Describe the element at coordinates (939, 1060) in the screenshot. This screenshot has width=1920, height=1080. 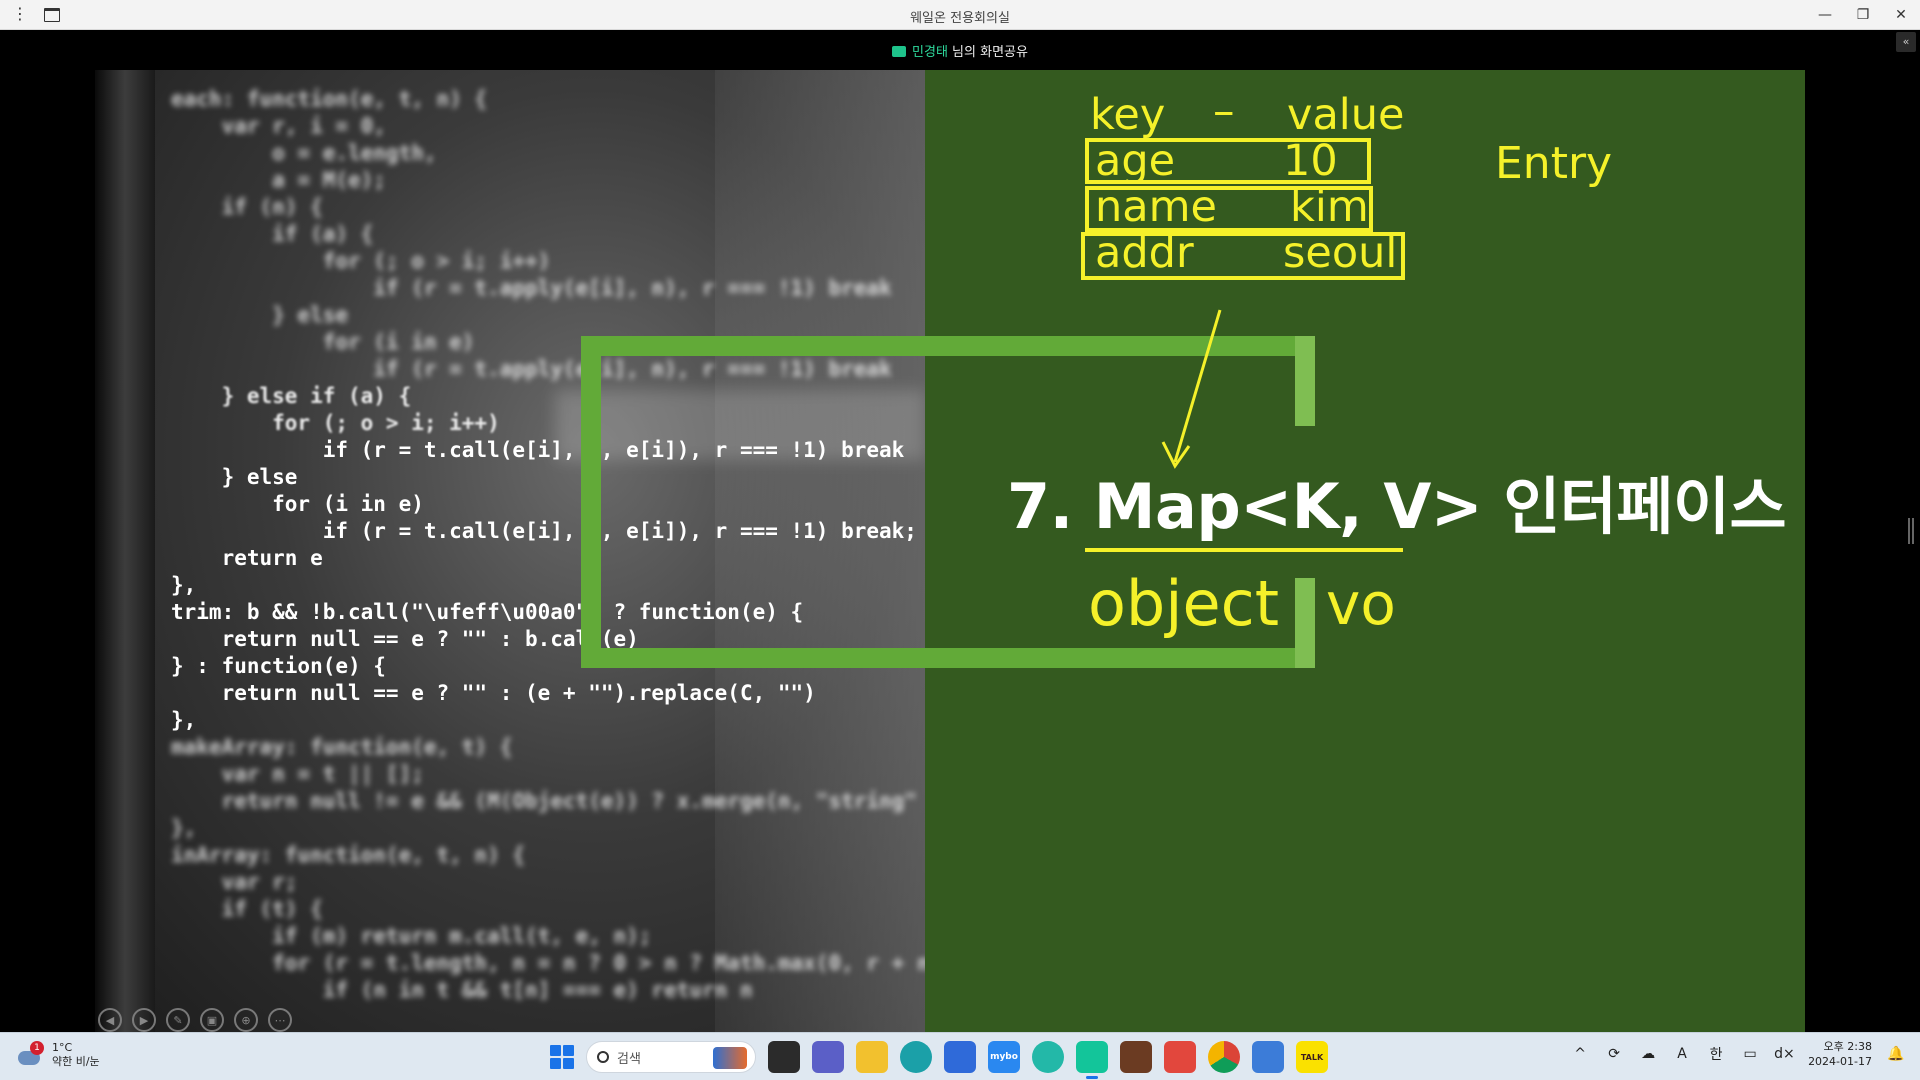
I see `taskbar-apps: 검색 mybo TALK` at that location.